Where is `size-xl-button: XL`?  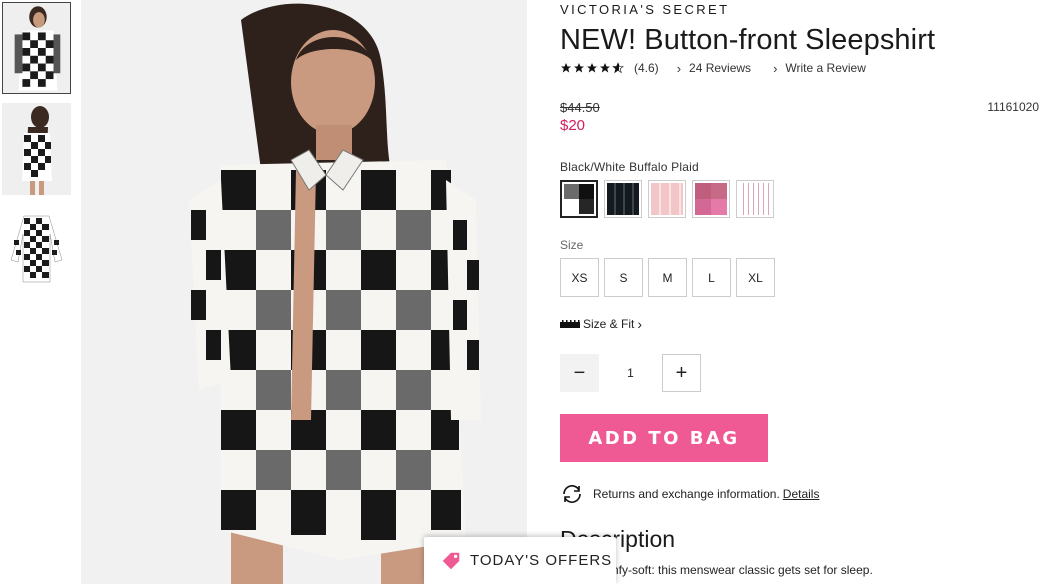
size-xl-button: XL is located at coordinates (755, 277).